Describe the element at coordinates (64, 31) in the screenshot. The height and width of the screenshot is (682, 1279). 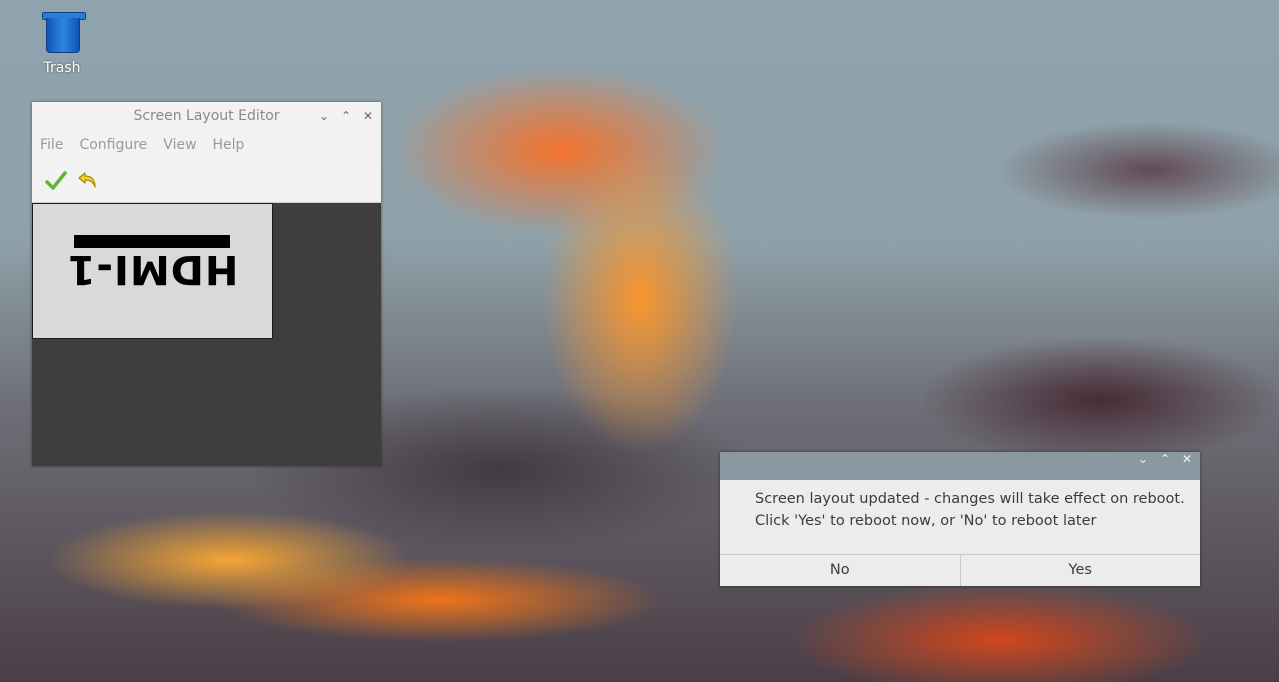
I see `trash-icon` at that location.